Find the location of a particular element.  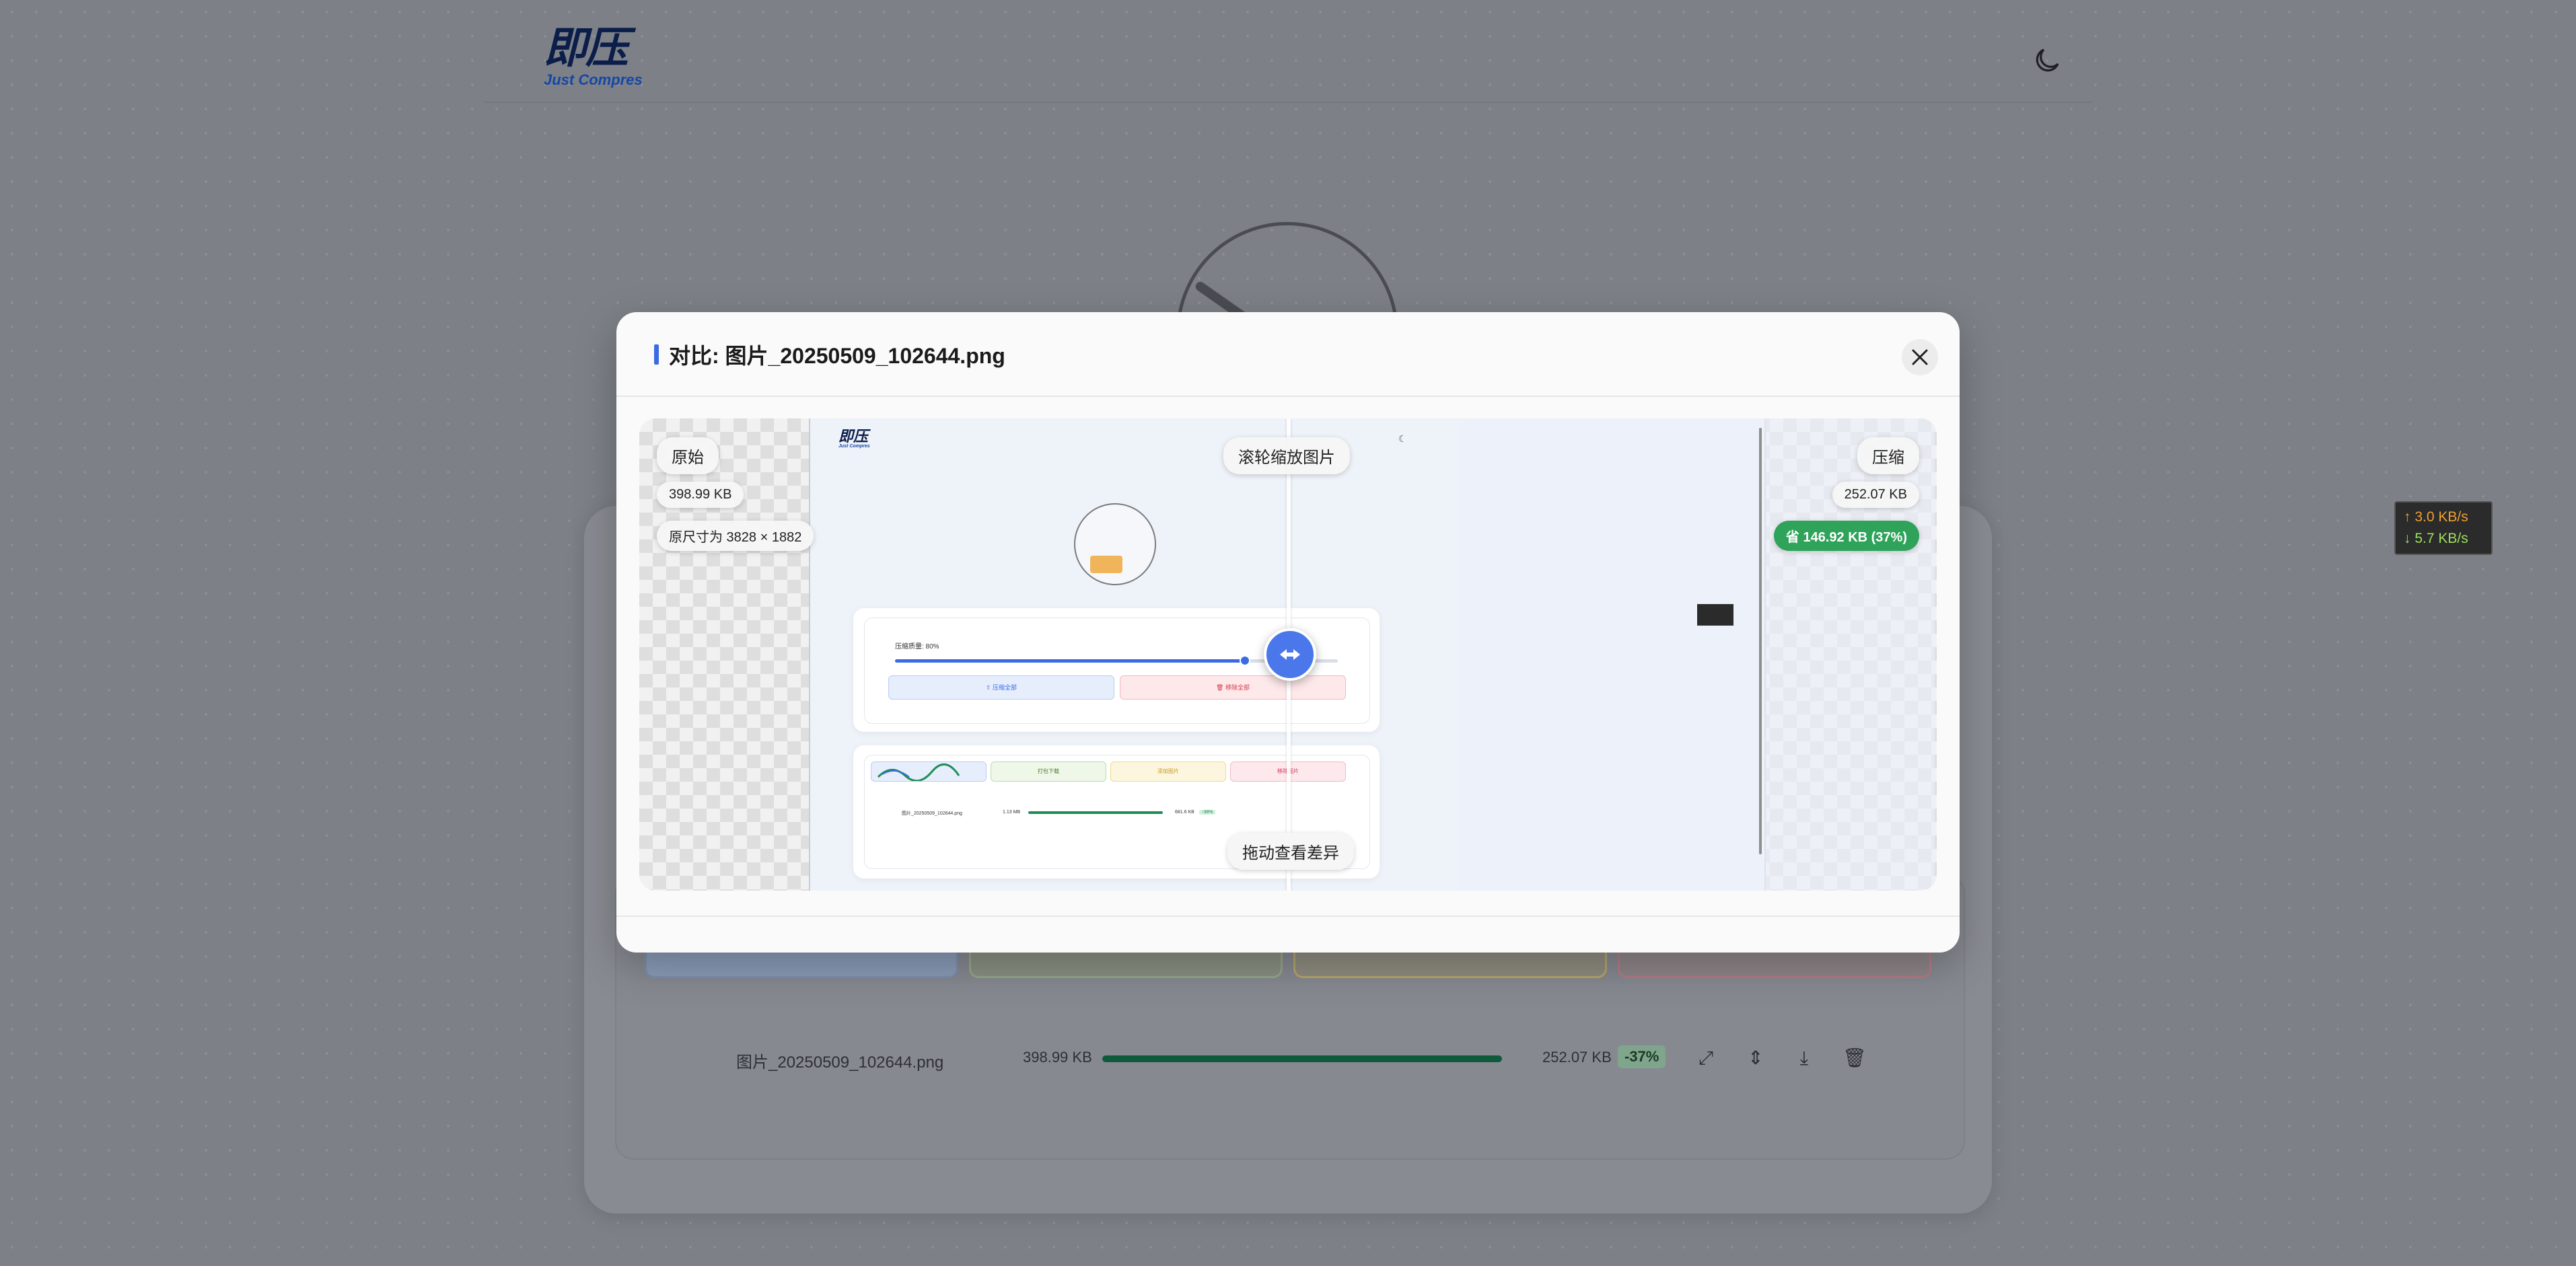

compare-icon: ⇕ is located at coordinates (1755, 1058).